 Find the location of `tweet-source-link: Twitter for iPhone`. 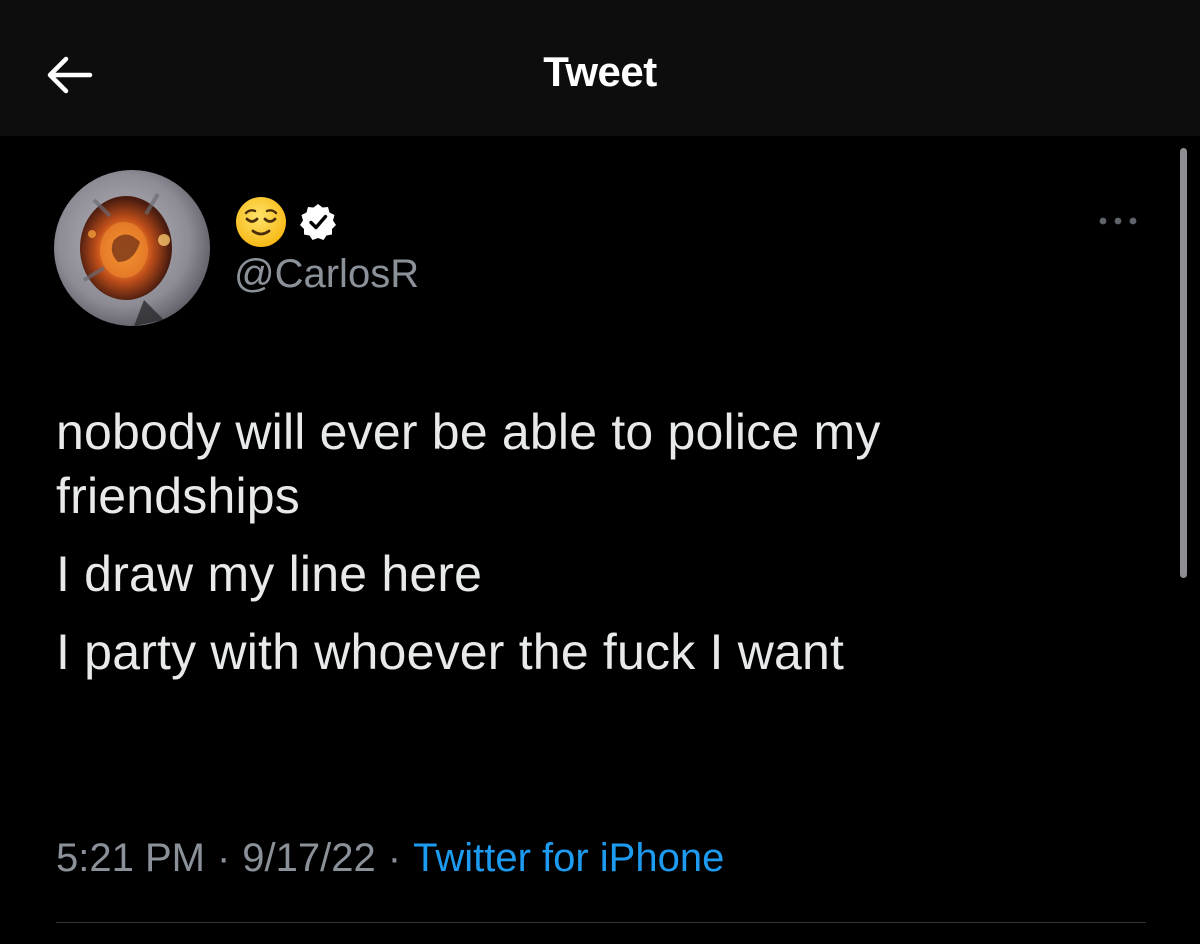

tweet-source-link: Twitter for iPhone is located at coordinates (568, 858).